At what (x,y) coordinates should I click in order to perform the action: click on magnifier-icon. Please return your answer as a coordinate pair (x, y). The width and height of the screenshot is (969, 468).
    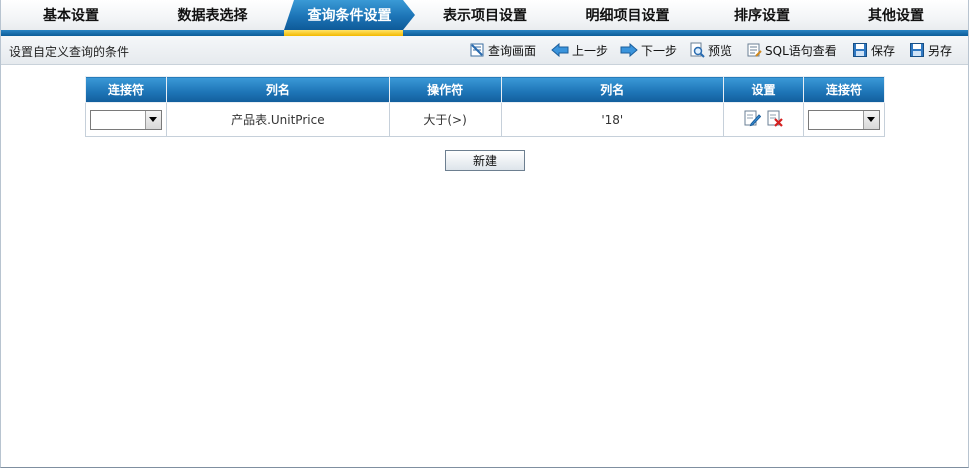
    Looking at the image, I should click on (697, 50).